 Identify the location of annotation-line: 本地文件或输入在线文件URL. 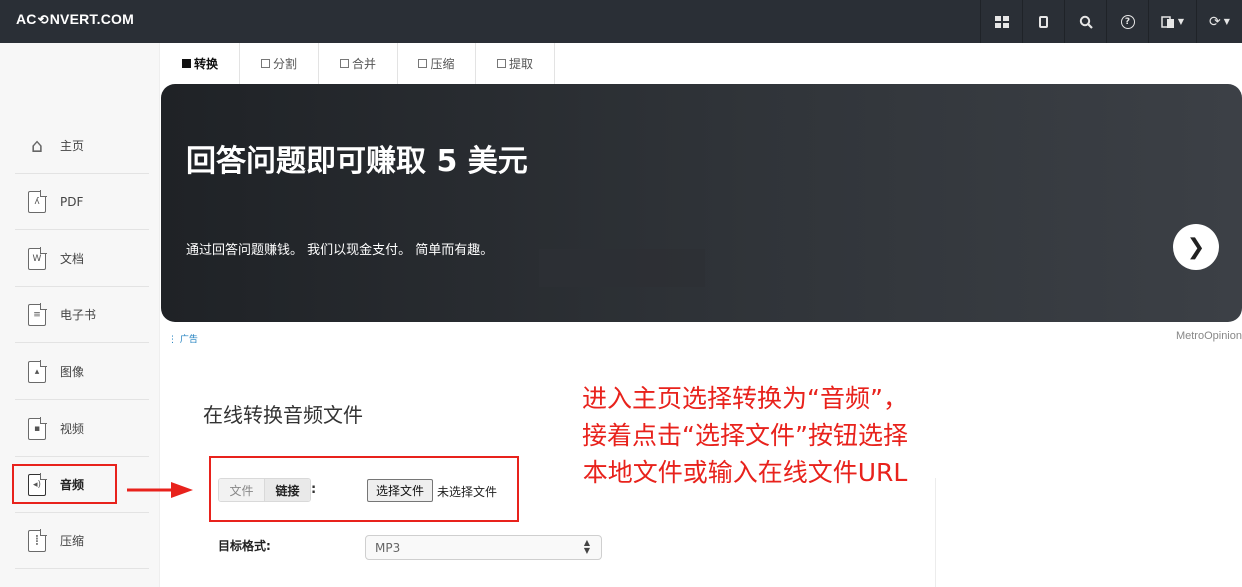
(745, 472).